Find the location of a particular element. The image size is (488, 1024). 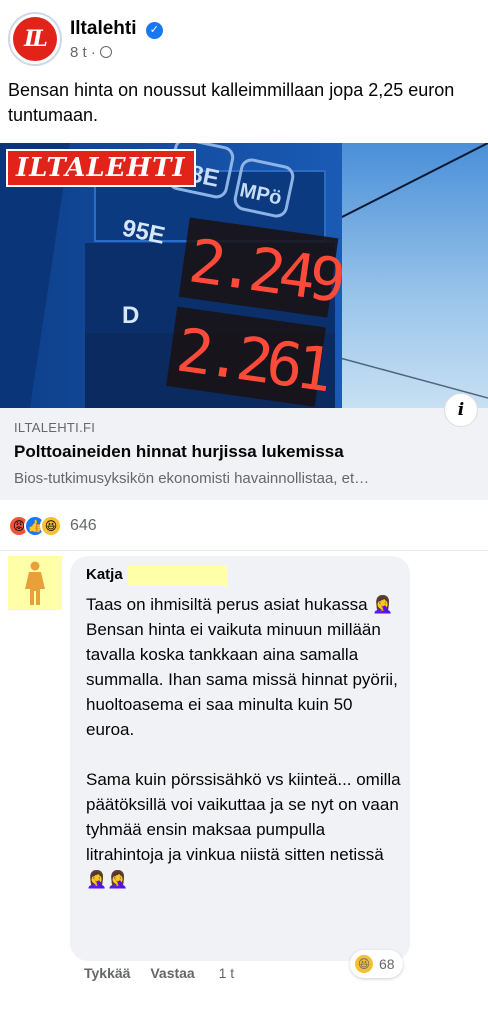

link-domain: ILTALEHTI.FI is located at coordinates (55, 427).